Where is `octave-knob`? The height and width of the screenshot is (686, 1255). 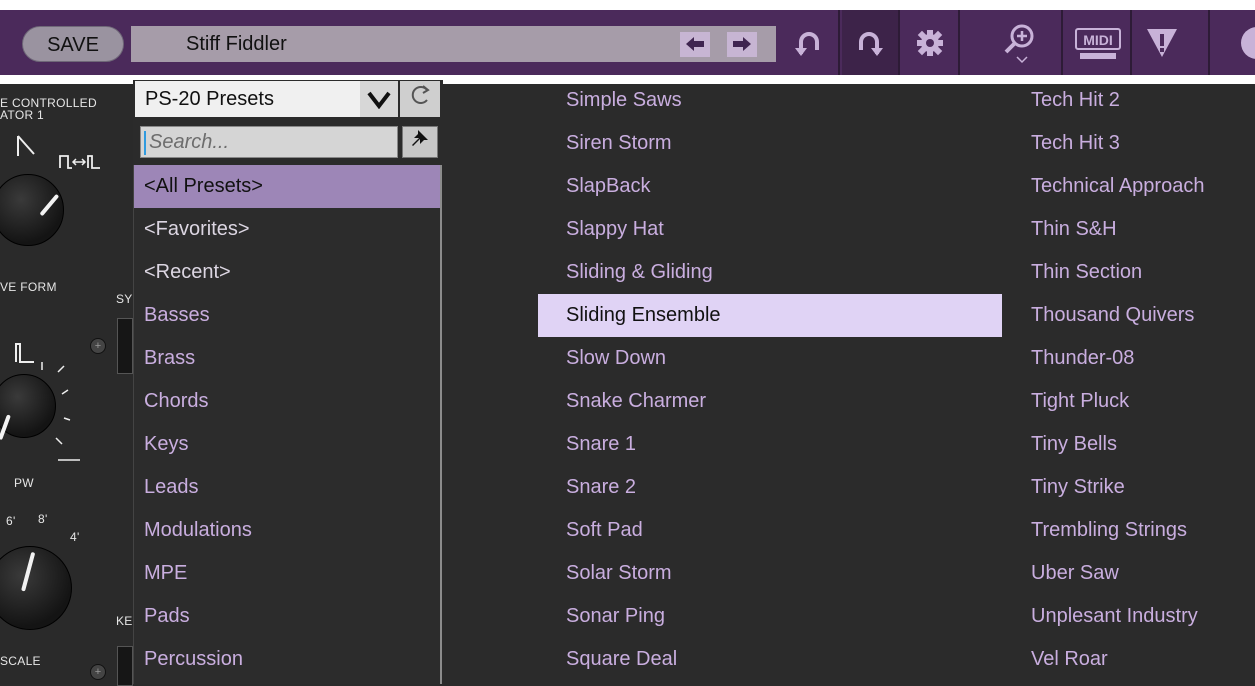
octave-knob is located at coordinates (36, 588).